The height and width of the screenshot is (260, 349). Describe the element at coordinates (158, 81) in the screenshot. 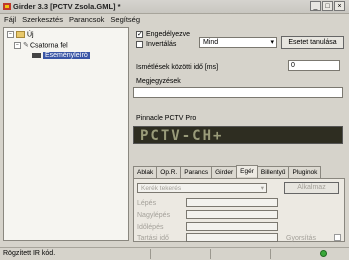

I see `comments-label: Megjegyzések` at that location.